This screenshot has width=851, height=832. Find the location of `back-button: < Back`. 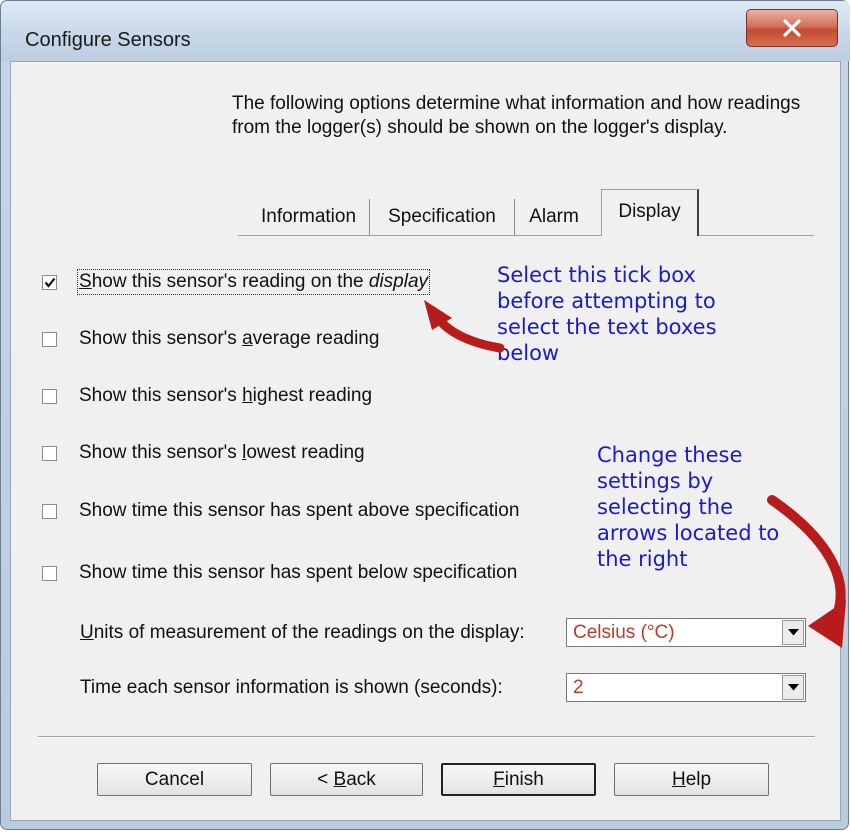

back-button: < Back is located at coordinates (346, 779).